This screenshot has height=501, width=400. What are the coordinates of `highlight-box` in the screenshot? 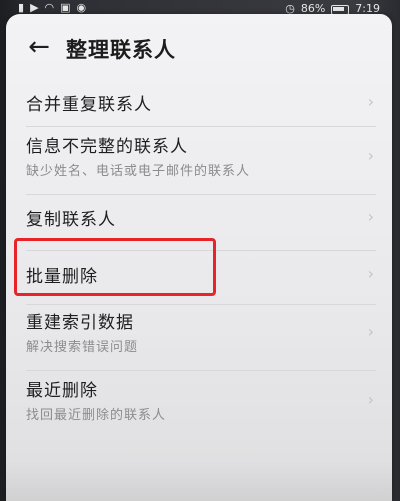 It's located at (115, 267).